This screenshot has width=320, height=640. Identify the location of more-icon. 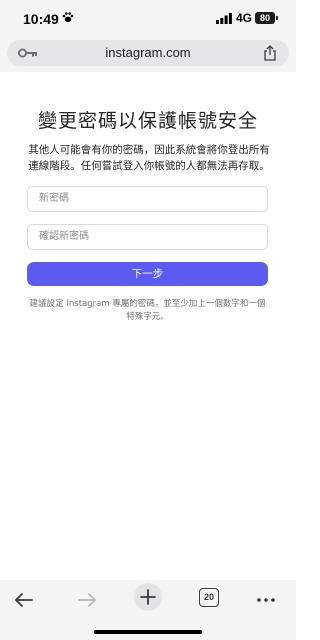
(266, 600).